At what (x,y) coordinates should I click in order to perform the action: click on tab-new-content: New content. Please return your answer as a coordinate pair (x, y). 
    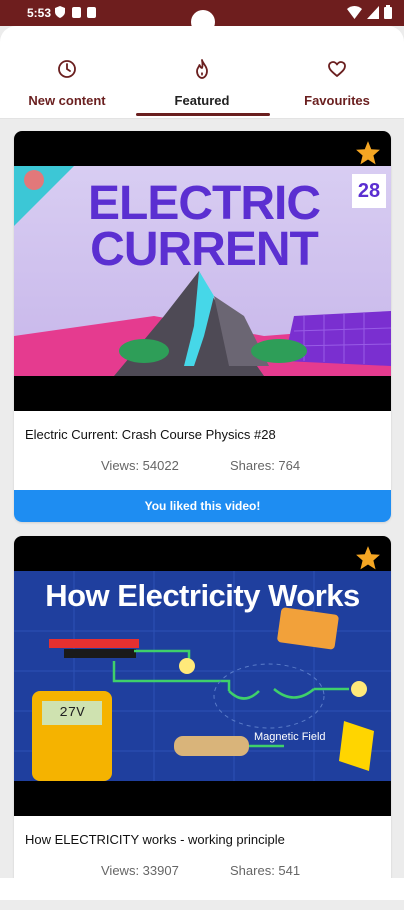
    Looking at the image, I should click on (67, 72).